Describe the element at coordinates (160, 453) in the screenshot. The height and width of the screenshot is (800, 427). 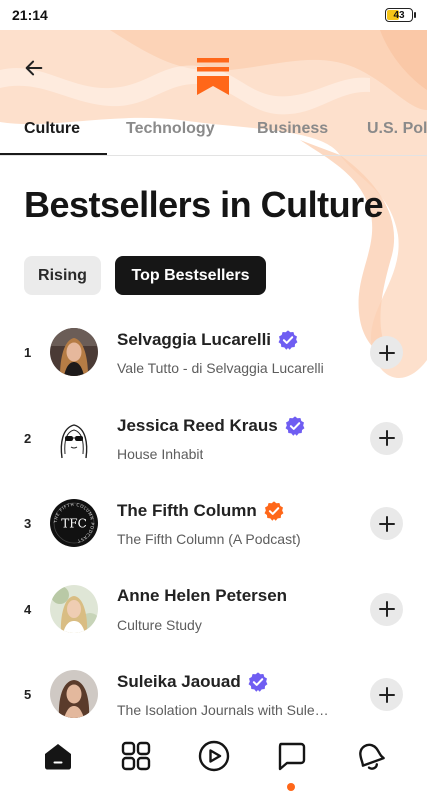
I see `publication-name: House Inhabit` at that location.